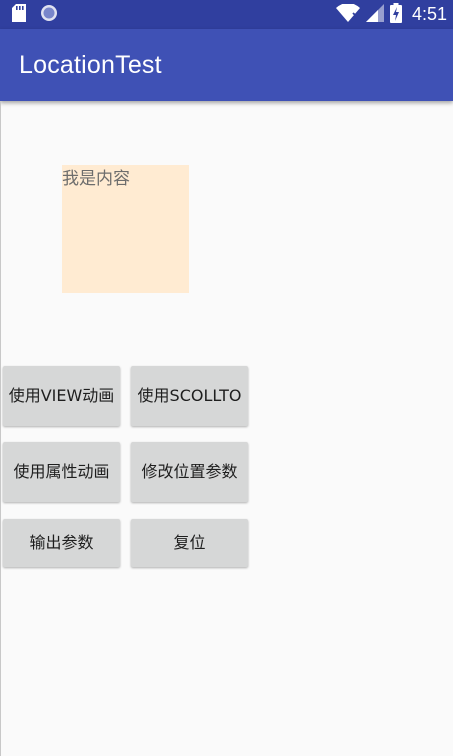 The image size is (453, 756). Describe the element at coordinates (226, 65) in the screenshot. I see `app-bar: LocationTest` at that location.